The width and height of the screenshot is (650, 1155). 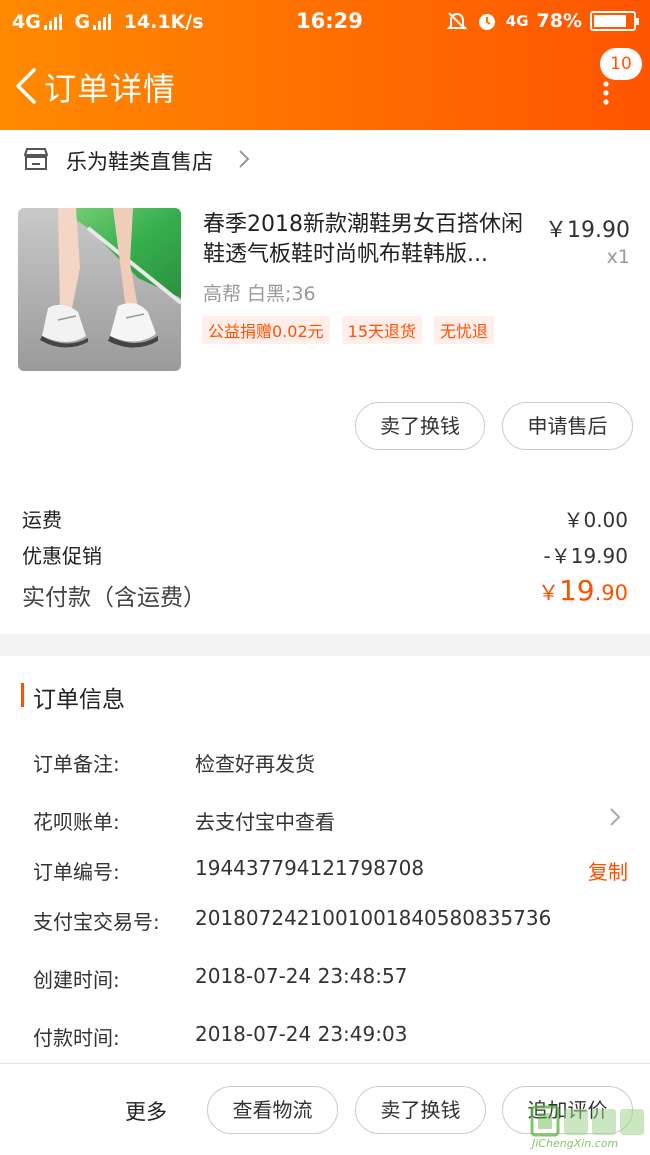 What do you see at coordinates (608, 870) in the screenshot?
I see `copy-button: 复制` at bounding box center [608, 870].